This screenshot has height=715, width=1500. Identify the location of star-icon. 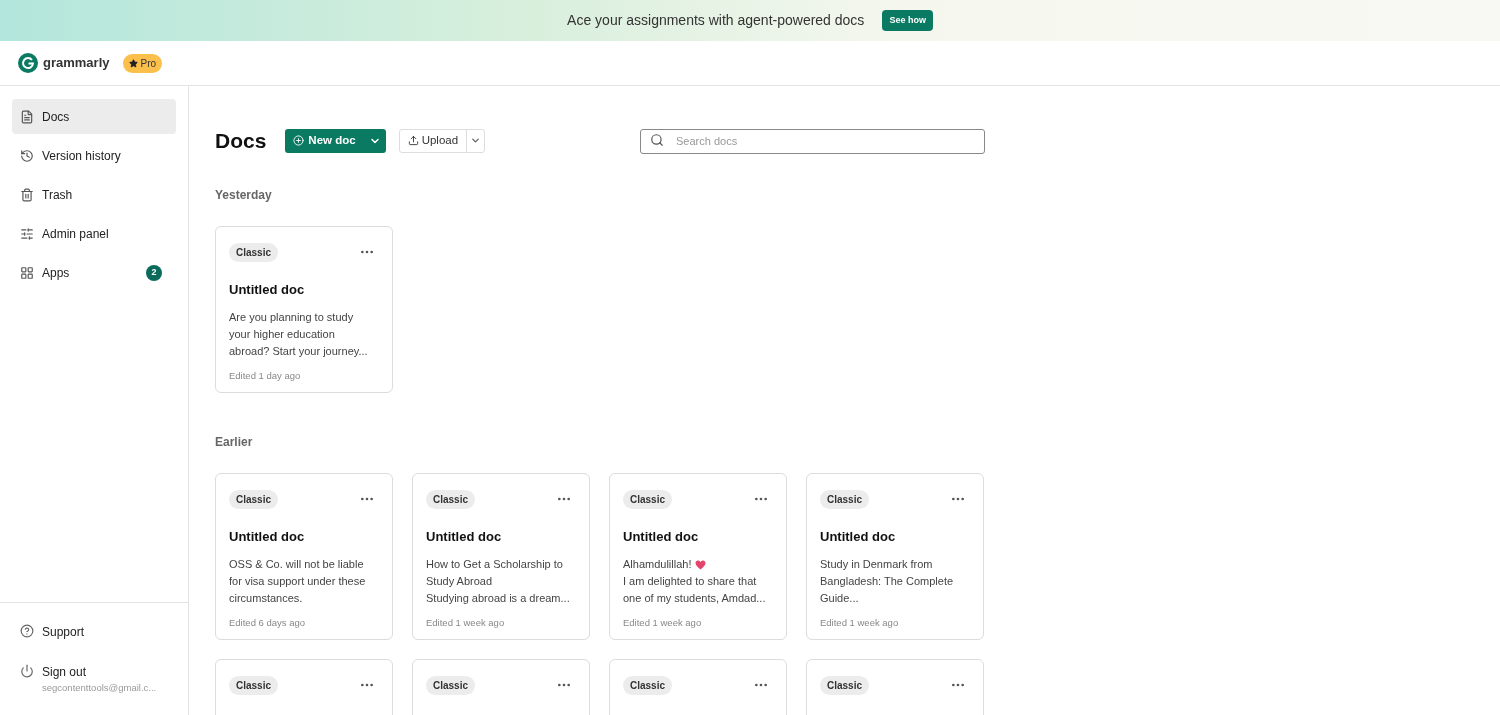
(134, 63).